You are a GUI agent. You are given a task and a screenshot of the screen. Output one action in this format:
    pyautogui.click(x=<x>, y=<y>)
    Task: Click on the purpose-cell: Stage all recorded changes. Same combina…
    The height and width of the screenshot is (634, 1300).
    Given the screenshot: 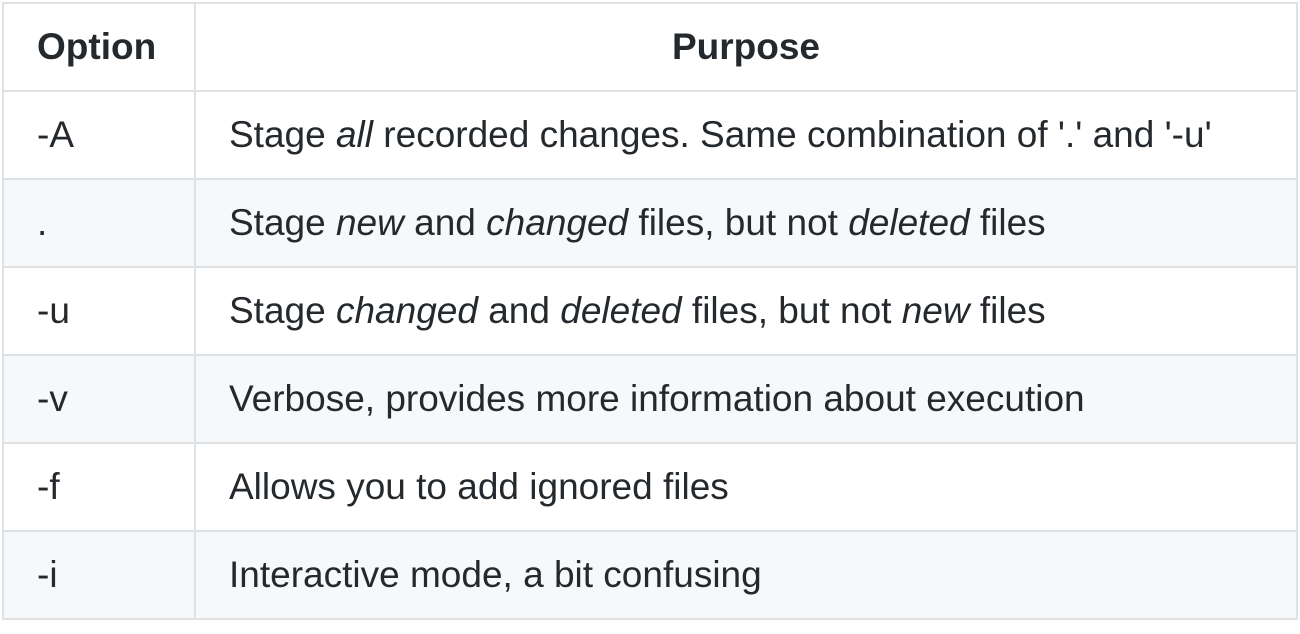 What is the action you would take?
    pyautogui.click(x=746, y=135)
    